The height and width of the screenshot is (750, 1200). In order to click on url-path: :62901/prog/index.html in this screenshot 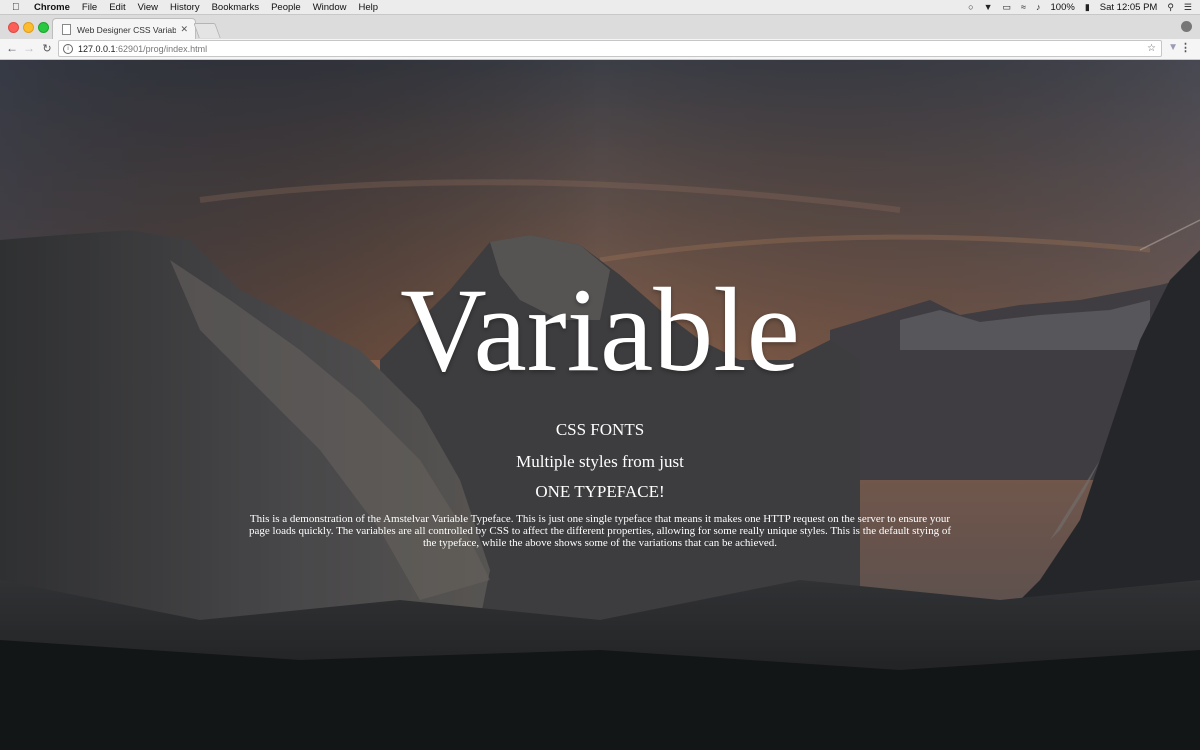, I will do `click(161, 48)`.